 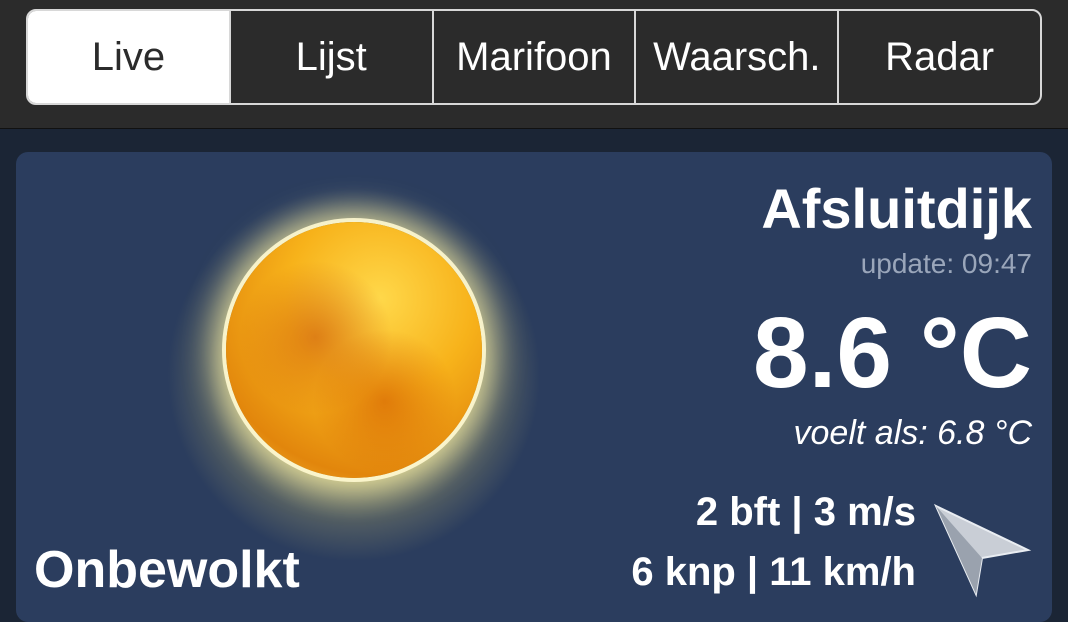 I want to click on location-name: Afsluitdijk, so click(x=896, y=208).